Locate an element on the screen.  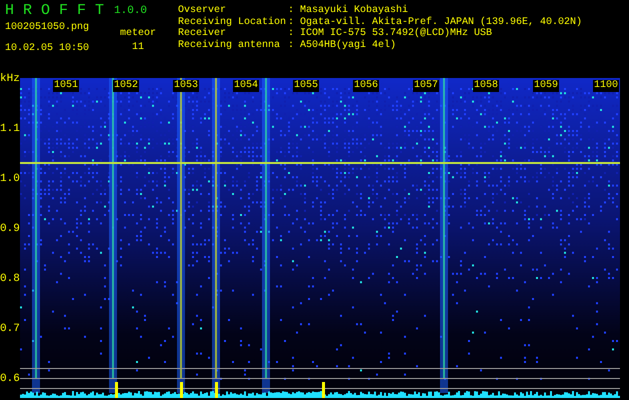
info-label: Ovserver is located at coordinates (203, 10).